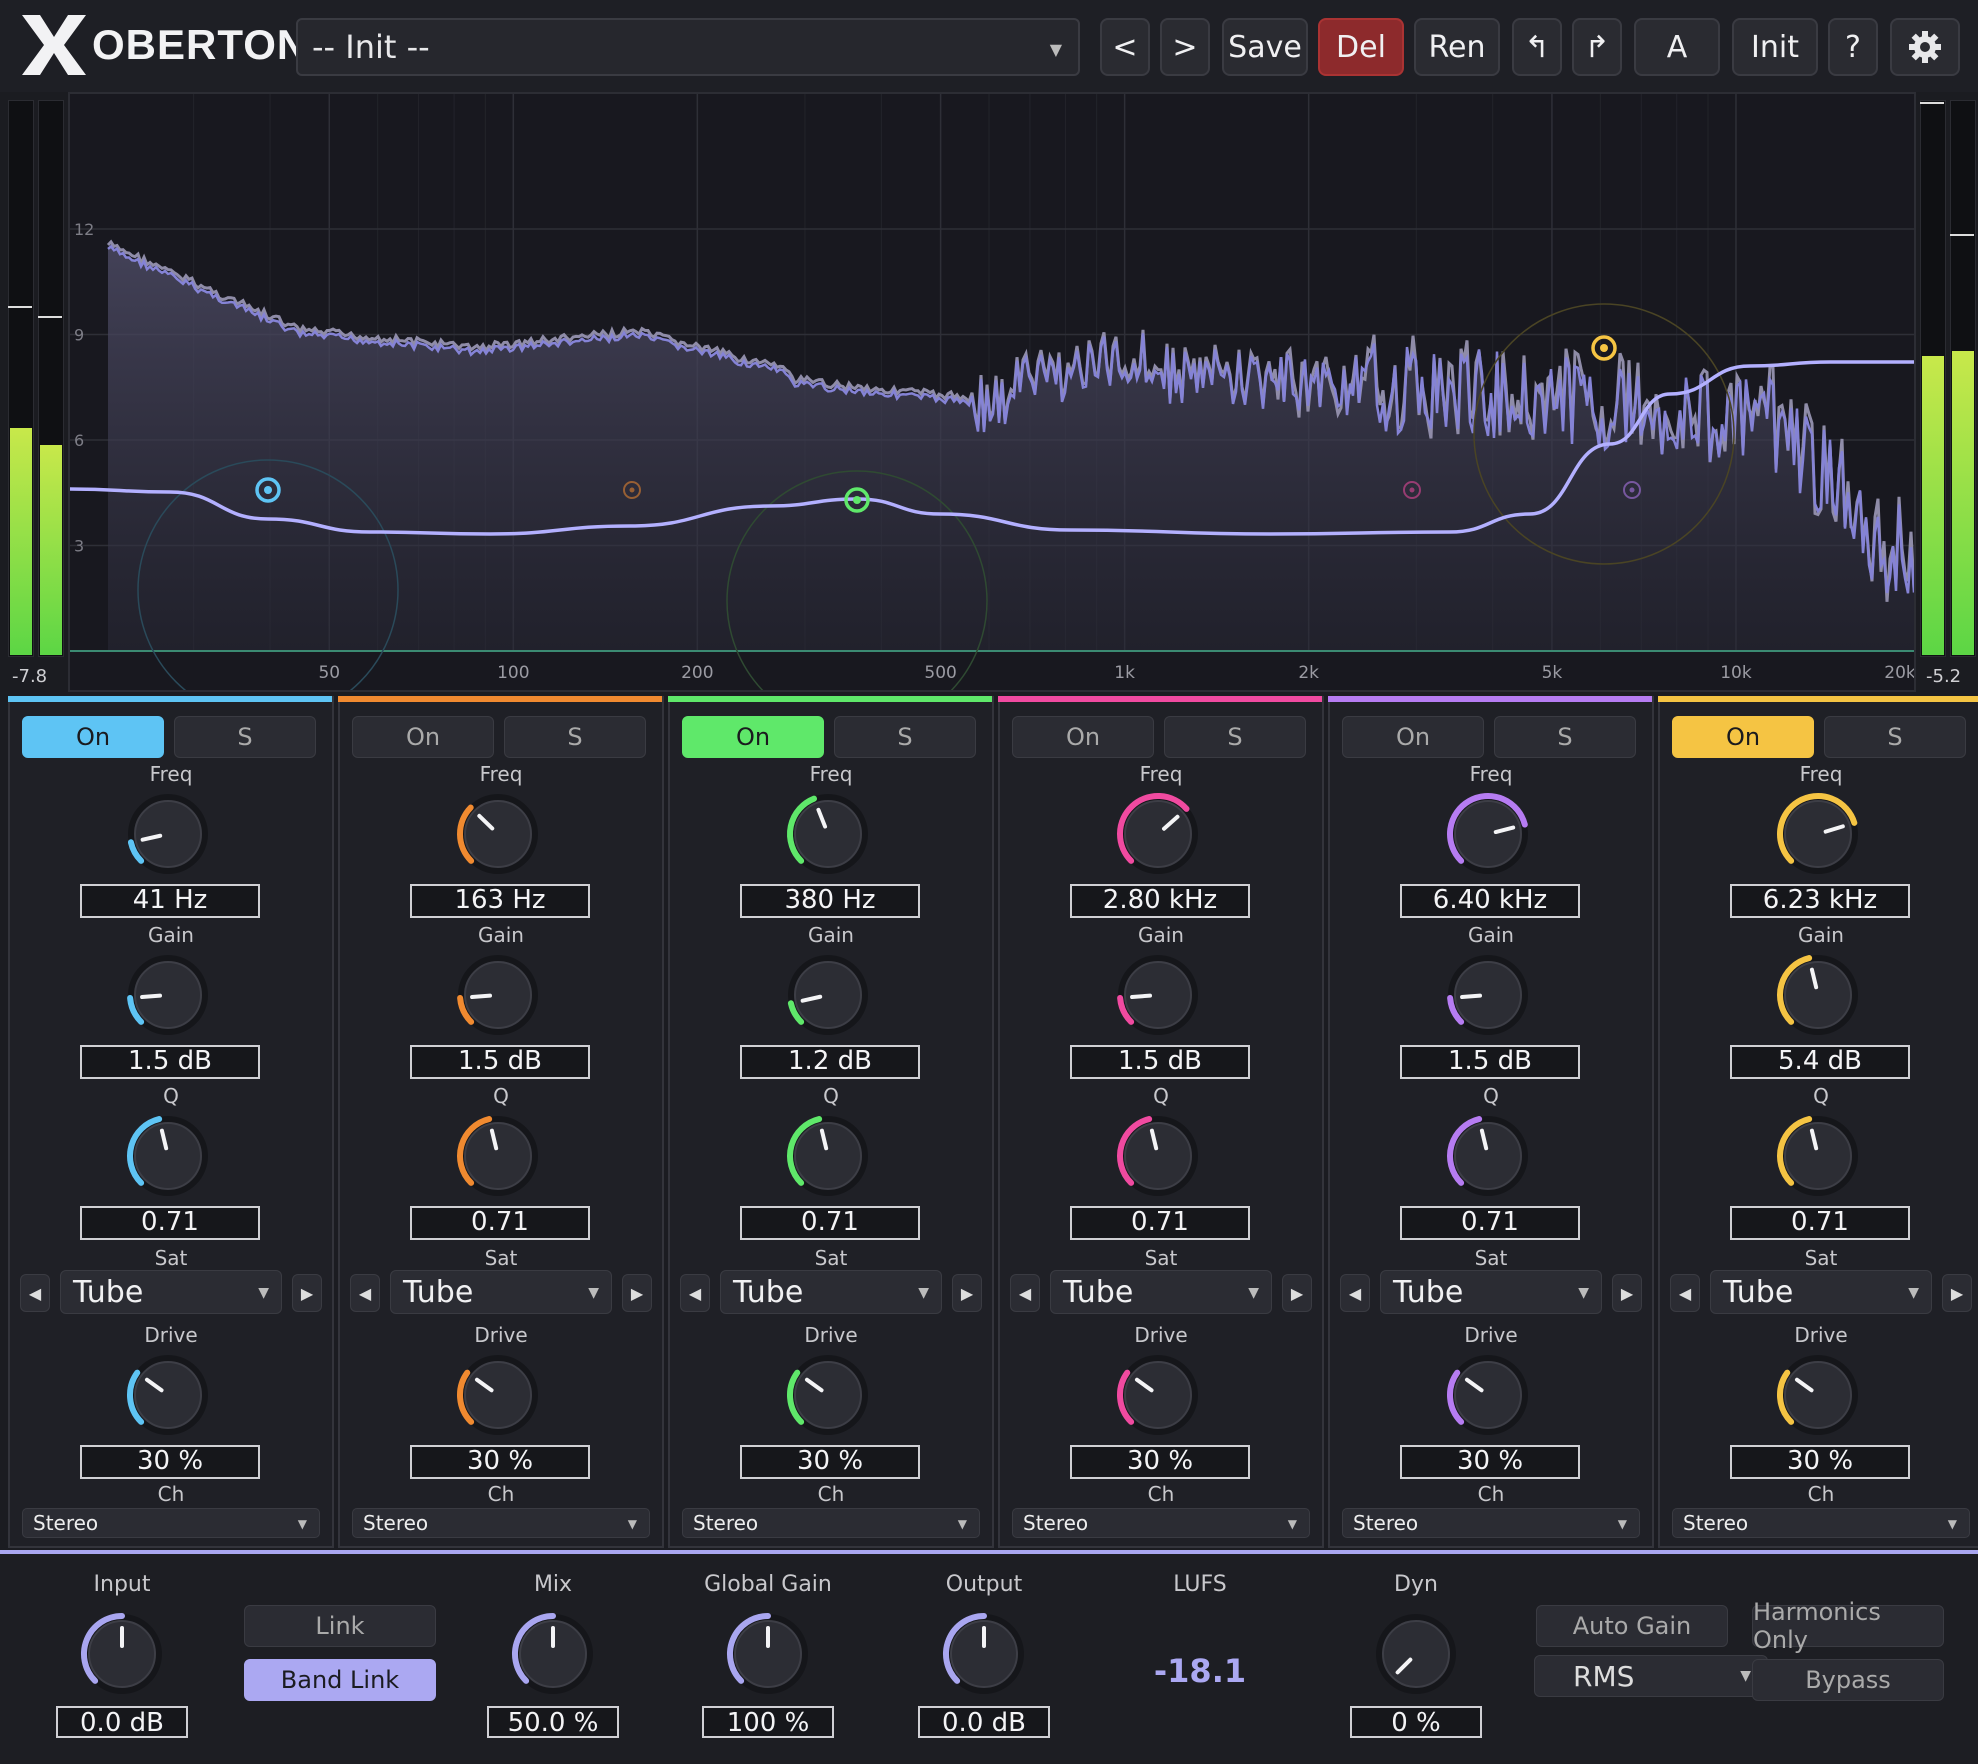  What do you see at coordinates (1820, 1062) in the screenshot?
I see `gain-value: 5.4 dB` at bounding box center [1820, 1062].